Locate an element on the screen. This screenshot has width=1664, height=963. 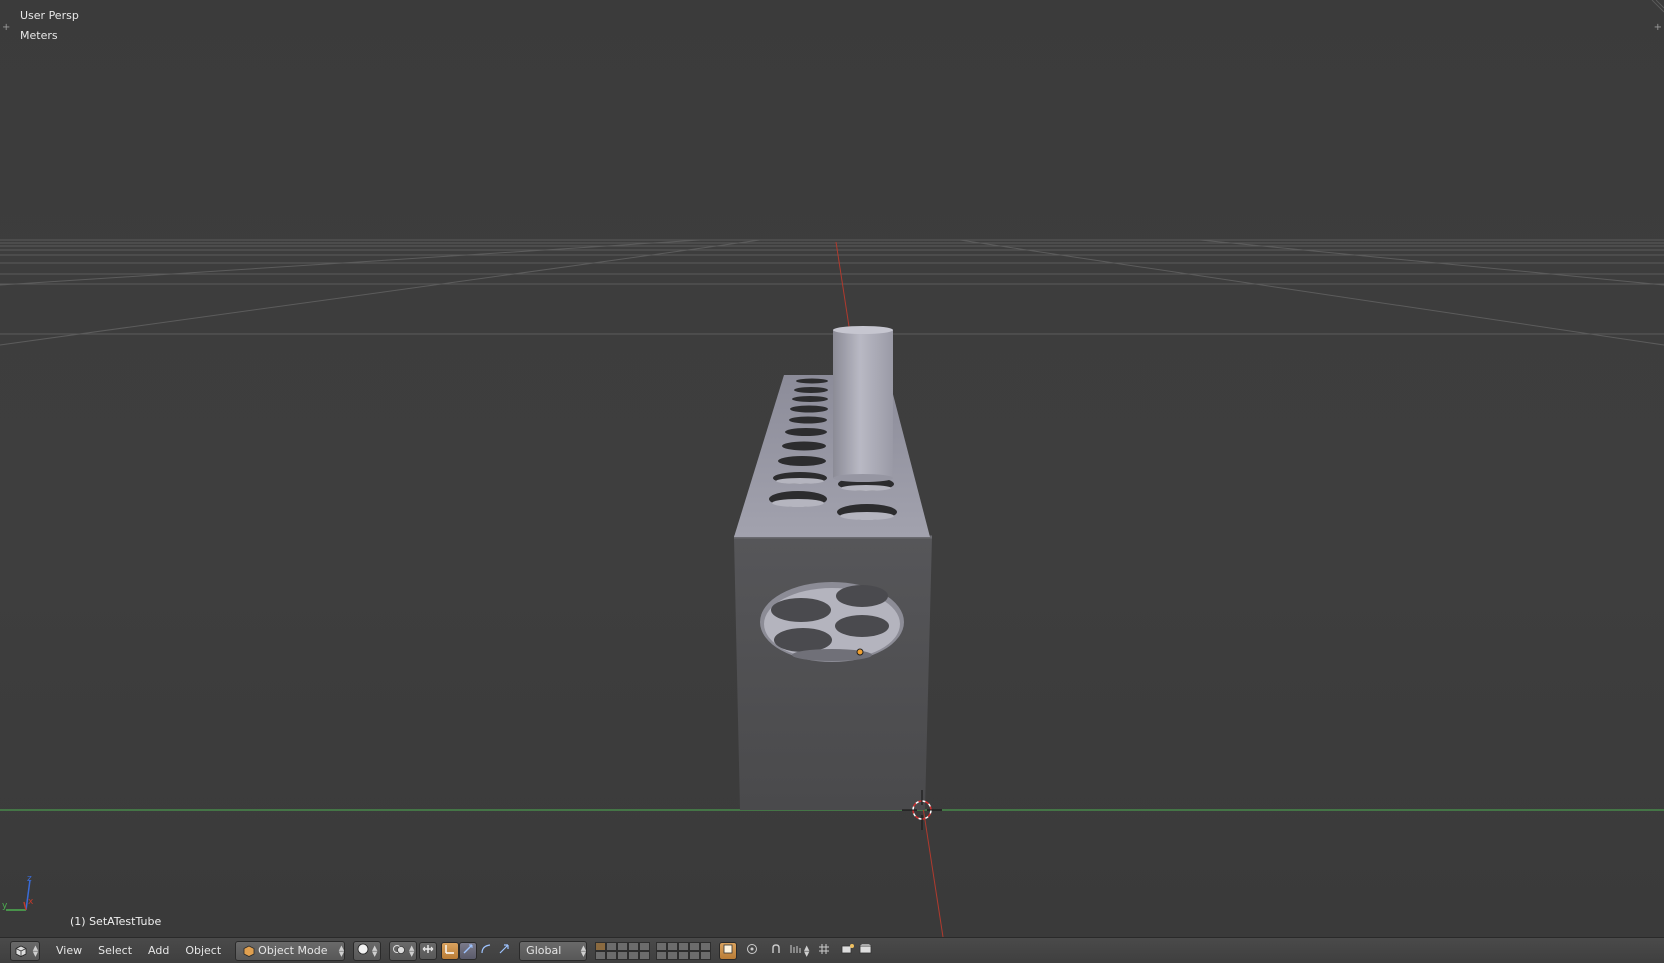
axis-label-z: z is located at coordinates (29, 879).